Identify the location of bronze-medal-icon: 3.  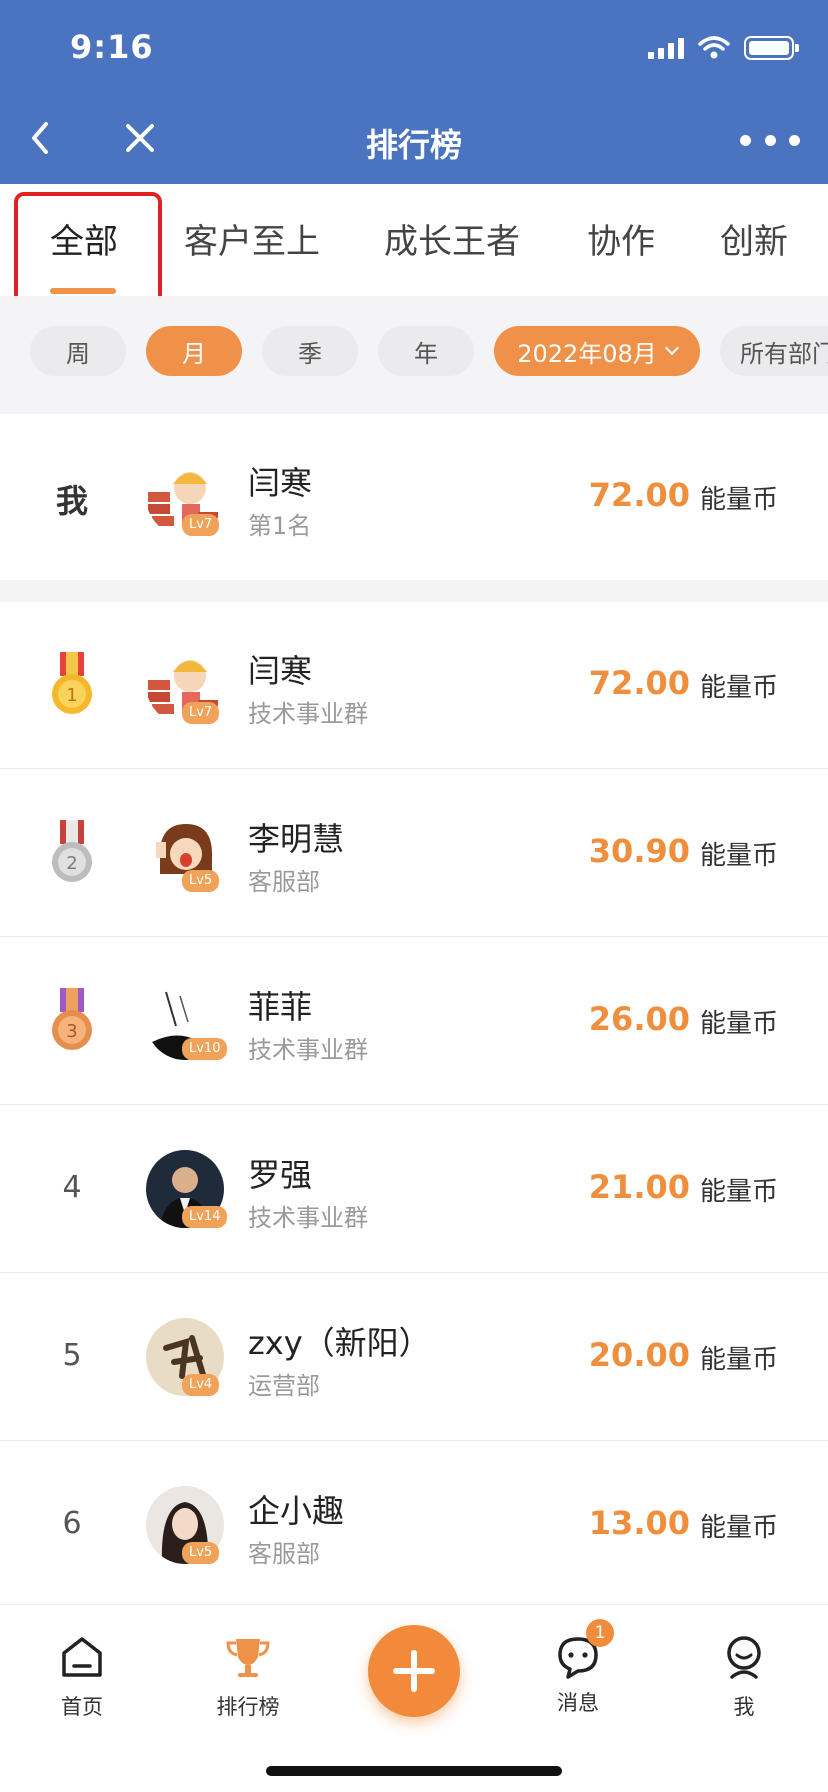
(72, 1019).